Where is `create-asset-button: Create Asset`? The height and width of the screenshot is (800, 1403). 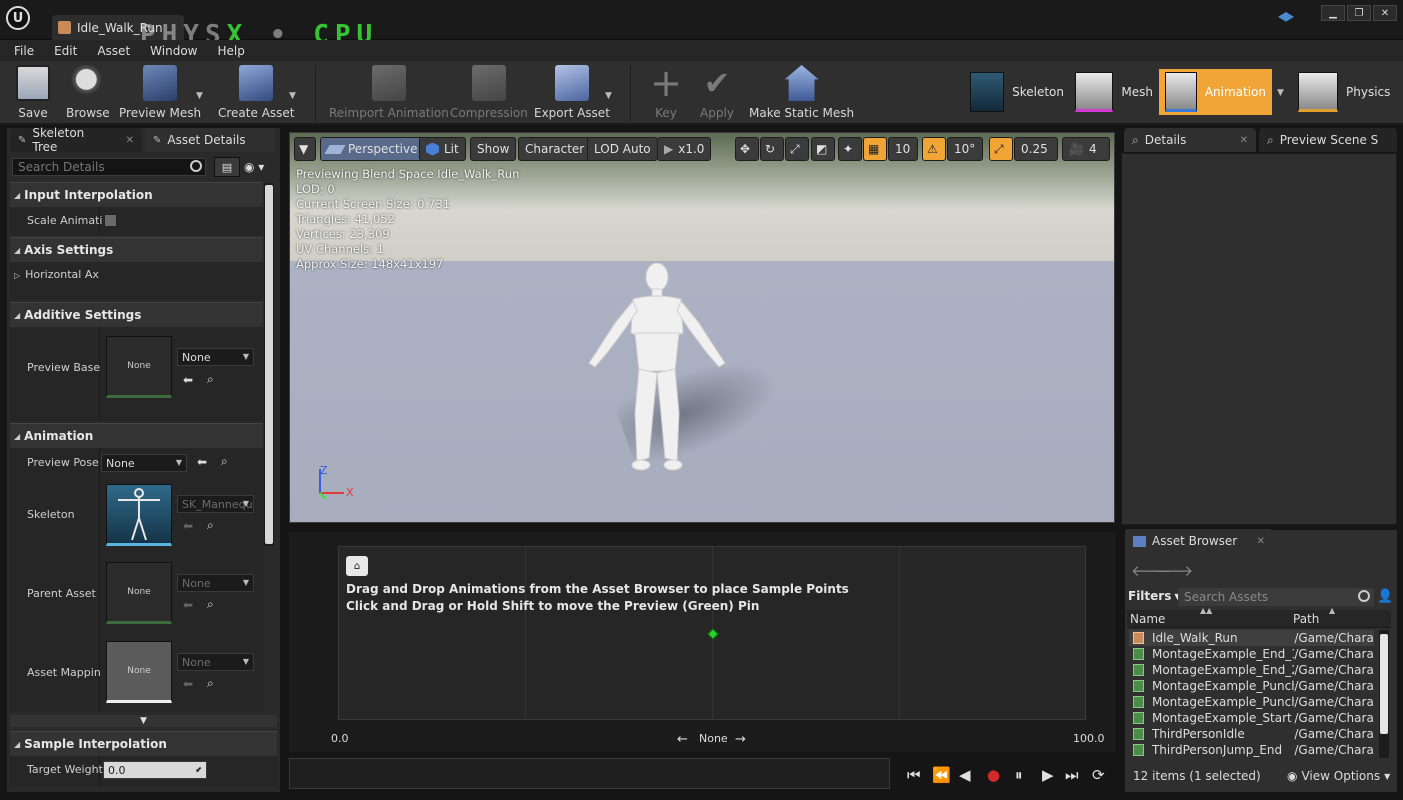
create-asset-button: Create Asset is located at coordinates (256, 92).